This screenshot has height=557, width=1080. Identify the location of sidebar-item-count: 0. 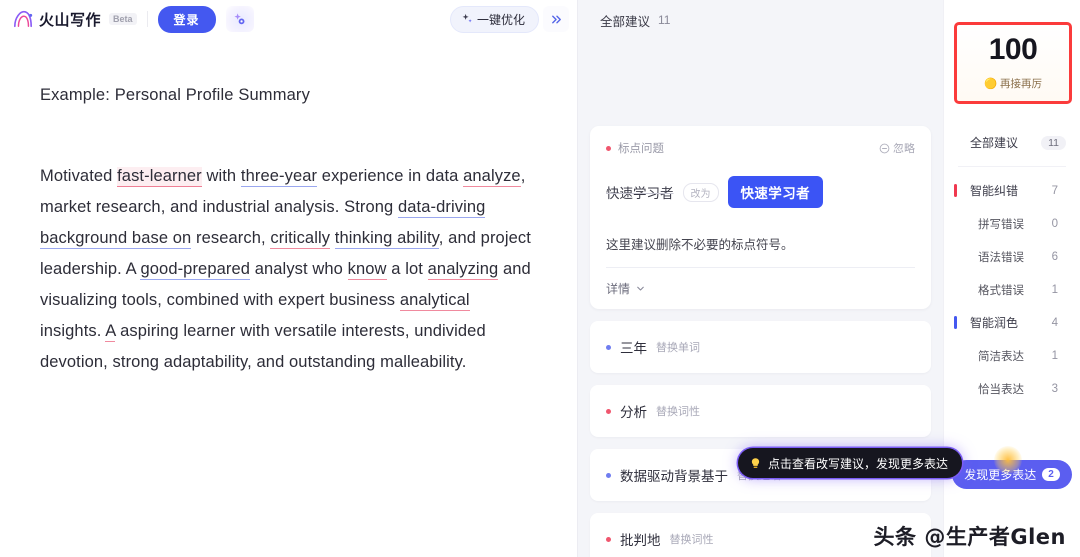
(1054, 223).